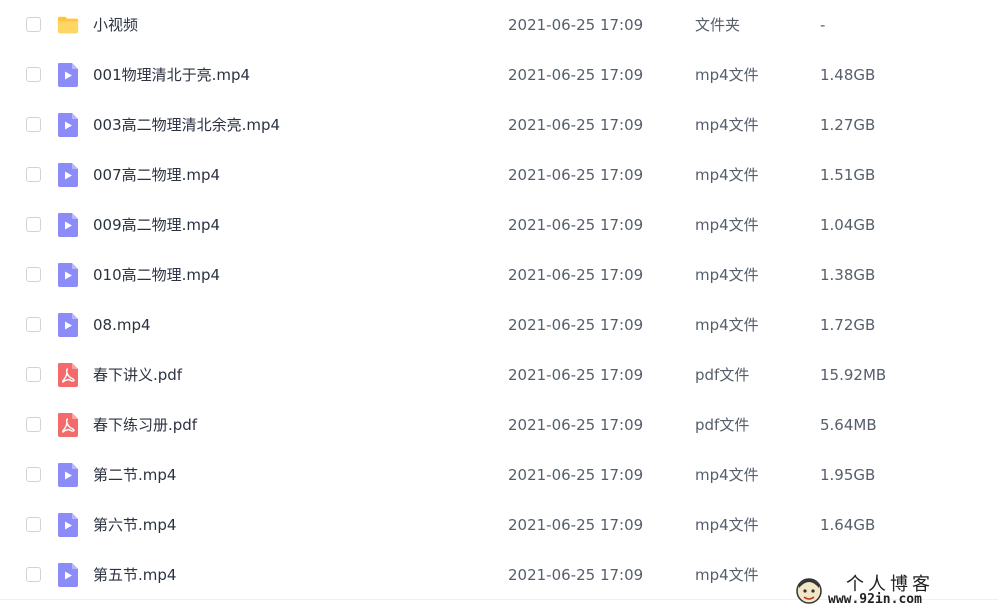  Describe the element at coordinates (848, 475) in the screenshot. I see `file-size: 1.95GB` at that location.